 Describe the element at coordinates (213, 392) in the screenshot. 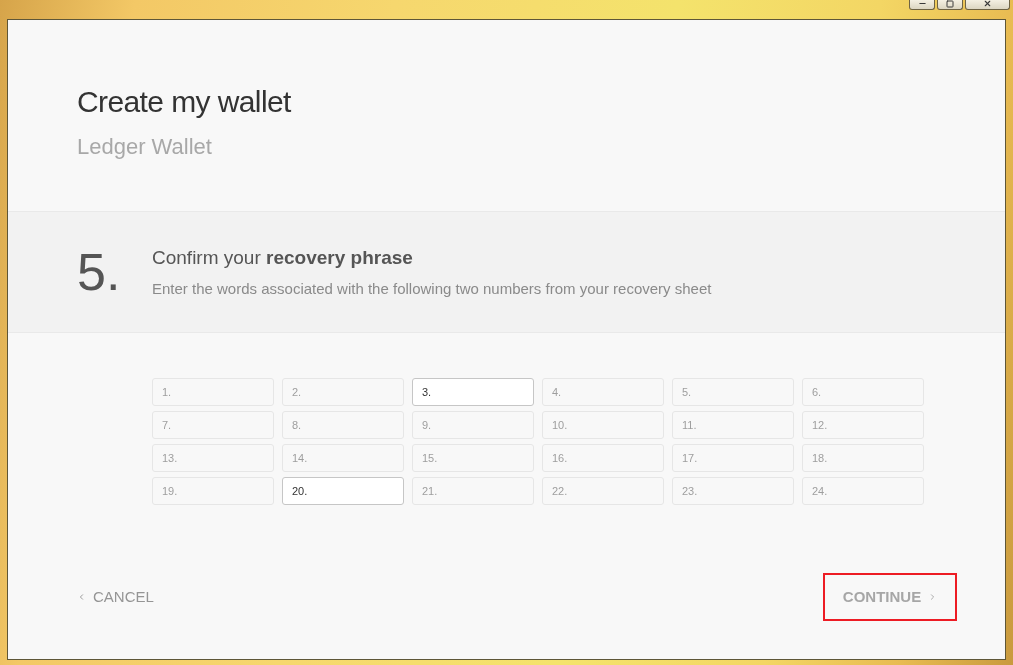

I see `word-field: 1.` at that location.